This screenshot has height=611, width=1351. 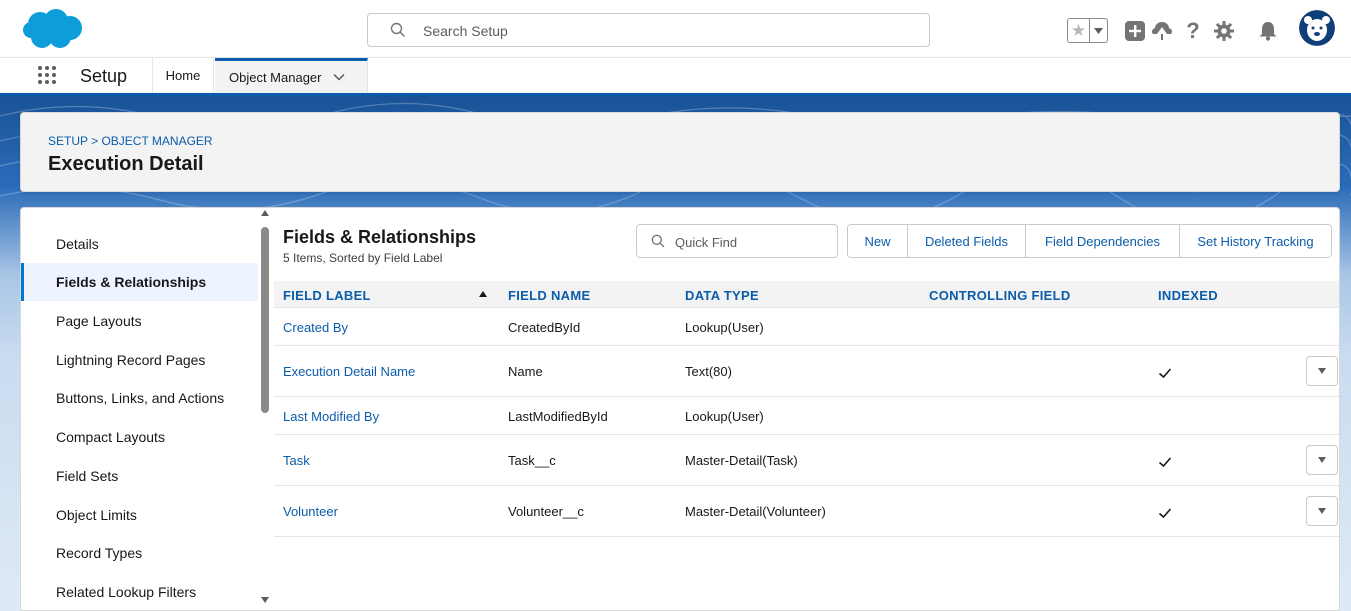 What do you see at coordinates (722, 295) in the screenshot?
I see `column-data-type: DATA TYPE` at bounding box center [722, 295].